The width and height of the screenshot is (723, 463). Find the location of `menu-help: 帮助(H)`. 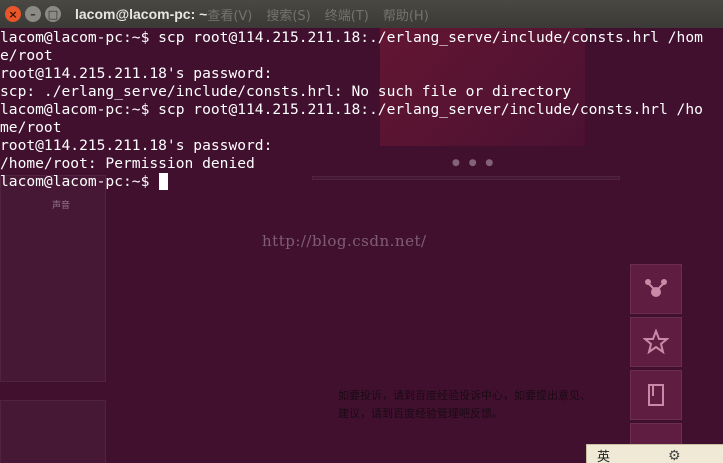

menu-help: 帮助(H) is located at coordinates (406, 14).